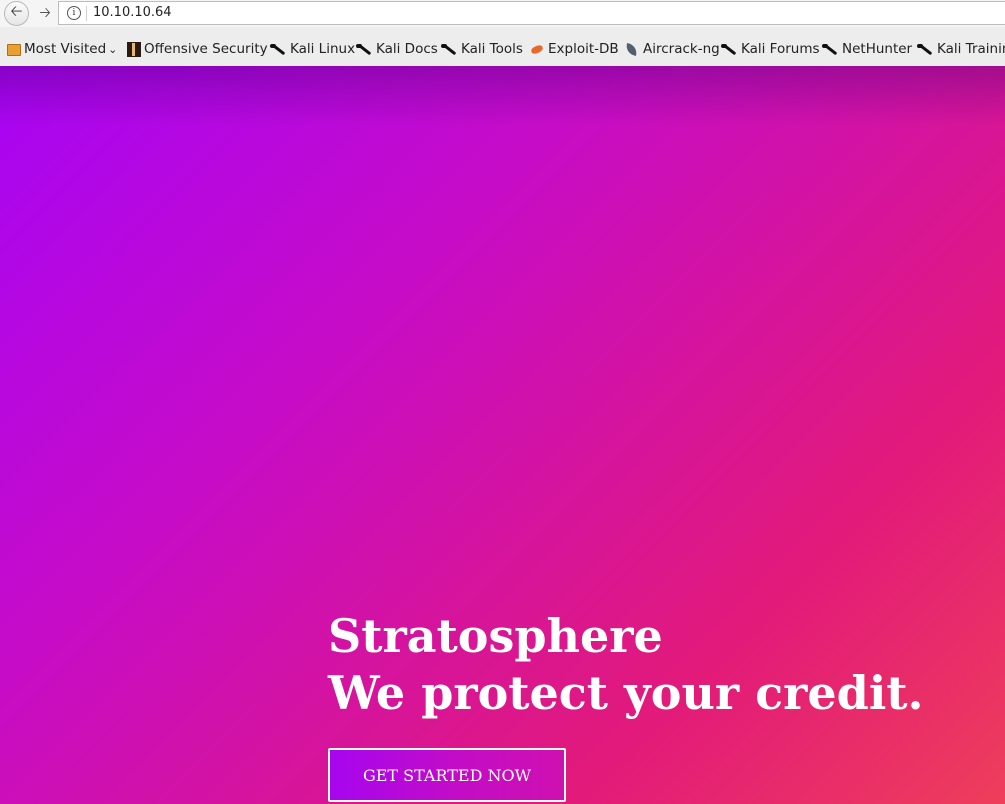 The image size is (1005, 804). I want to click on exploit-db-icon, so click(537, 49).